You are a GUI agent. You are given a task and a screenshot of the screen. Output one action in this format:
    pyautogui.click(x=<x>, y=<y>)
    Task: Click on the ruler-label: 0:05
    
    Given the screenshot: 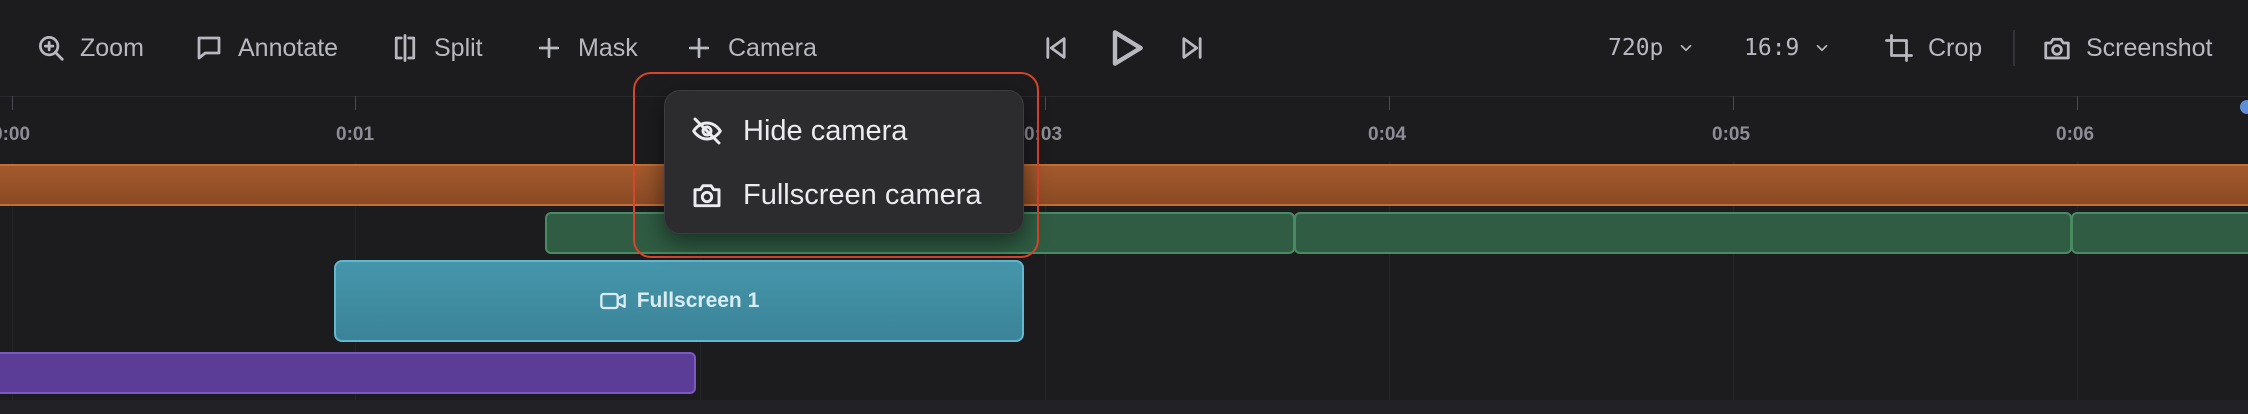 What is the action you would take?
    pyautogui.click(x=1731, y=134)
    